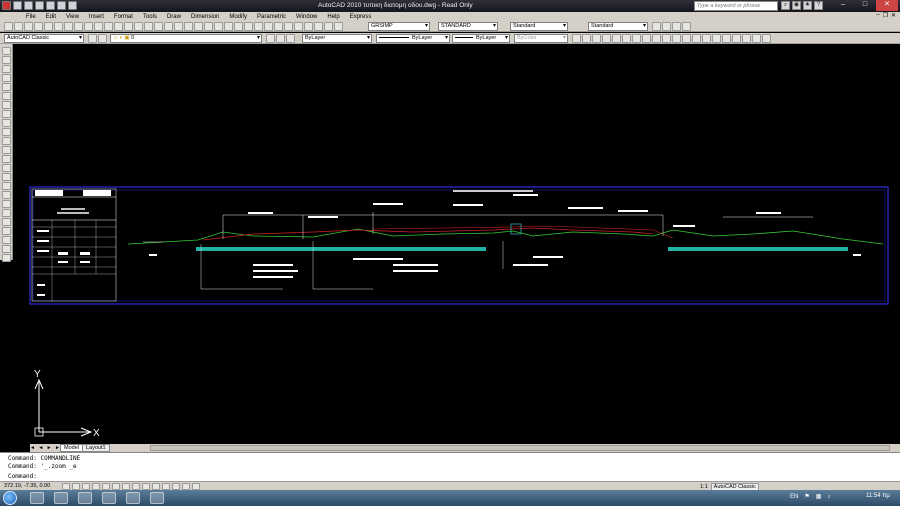 The image size is (900, 506). Describe the element at coordinates (96, 448) in the screenshot. I see `tab-layout1: Layout1` at that location.